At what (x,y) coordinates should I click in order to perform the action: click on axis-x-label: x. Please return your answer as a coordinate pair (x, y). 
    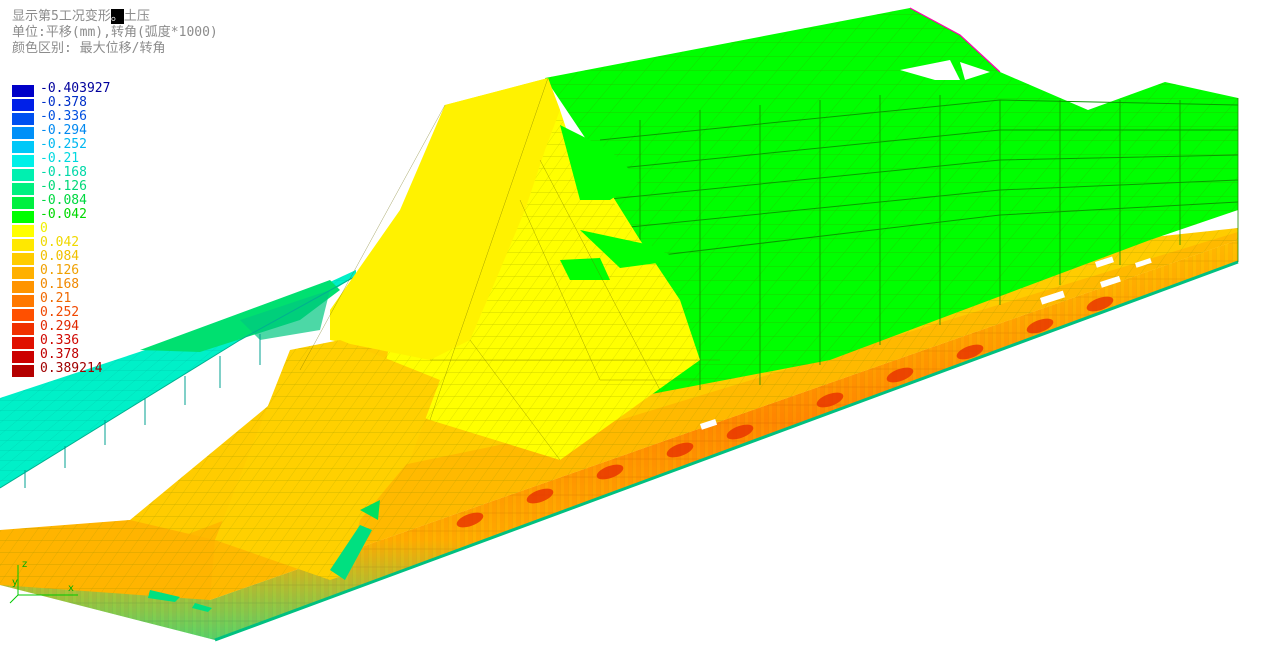
    Looking at the image, I should click on (71, 588).